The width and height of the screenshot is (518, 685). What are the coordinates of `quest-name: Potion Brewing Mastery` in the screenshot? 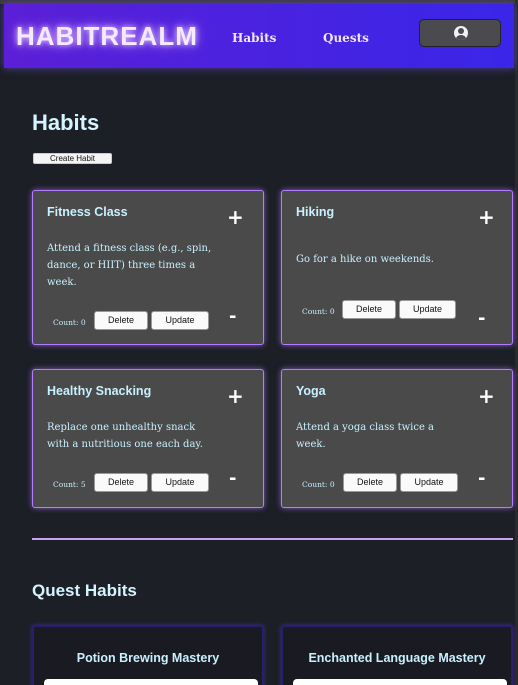 It's located at (148, 658).